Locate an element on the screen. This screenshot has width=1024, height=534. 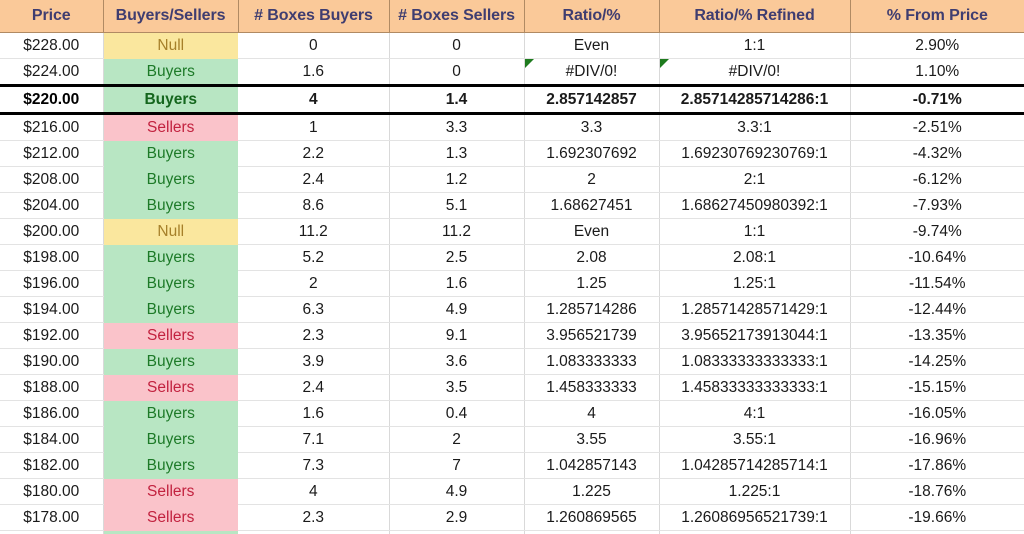
cell-ratio: 1.225 is located at coordinates (592, 491).